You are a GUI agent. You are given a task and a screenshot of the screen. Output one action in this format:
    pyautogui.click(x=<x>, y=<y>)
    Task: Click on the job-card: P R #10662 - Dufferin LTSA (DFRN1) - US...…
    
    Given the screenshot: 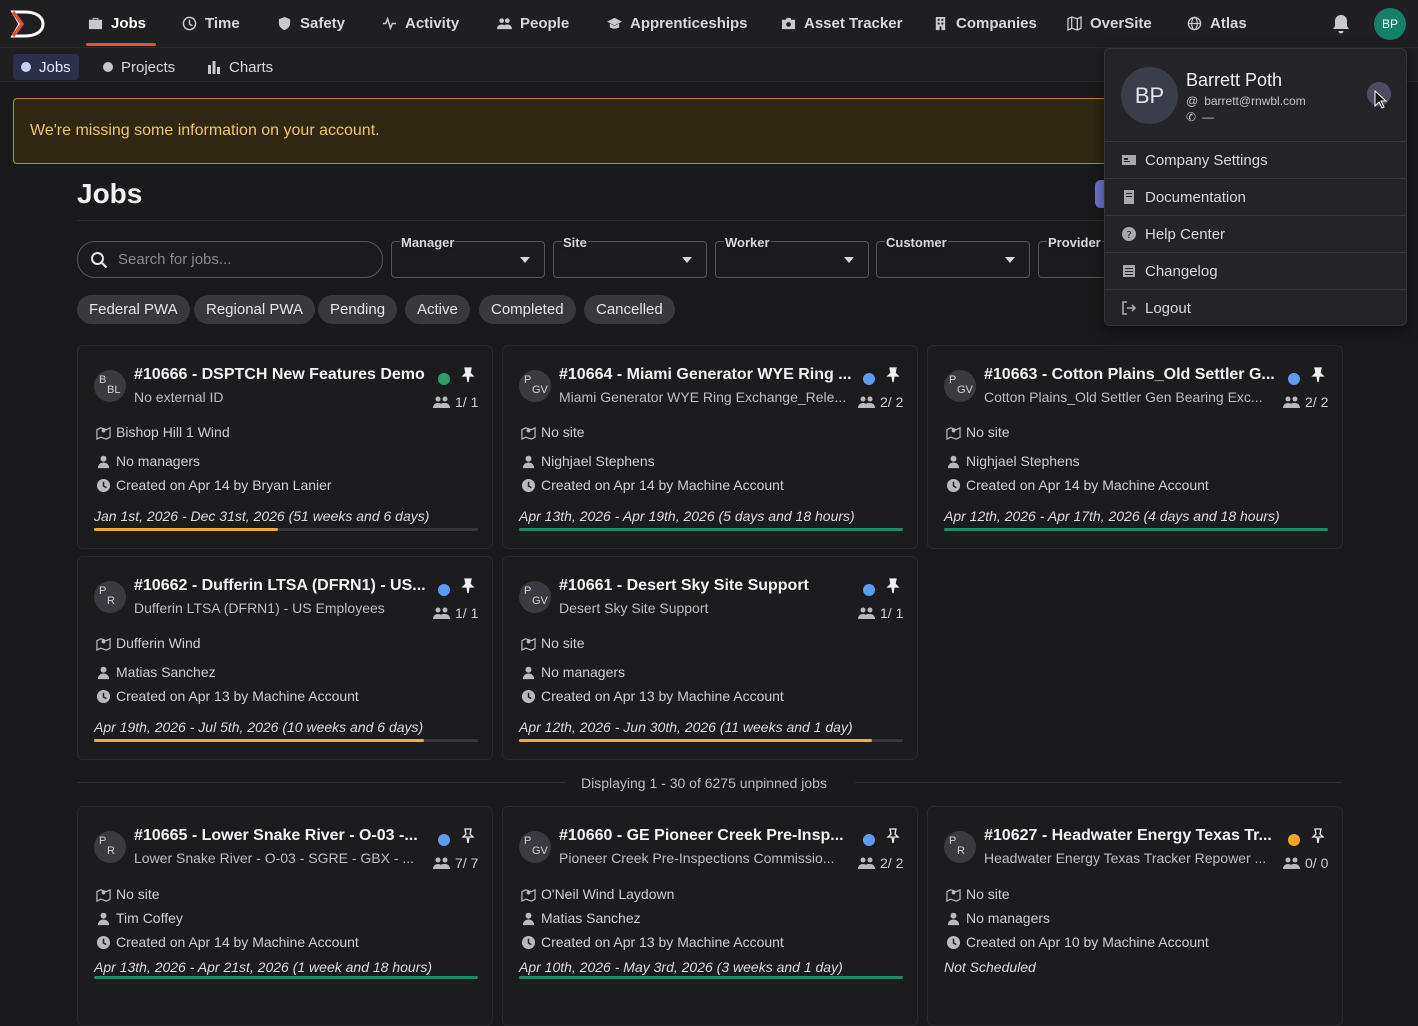 What is the action you would take?
    pyautogui.click(x=285, y=658)
    